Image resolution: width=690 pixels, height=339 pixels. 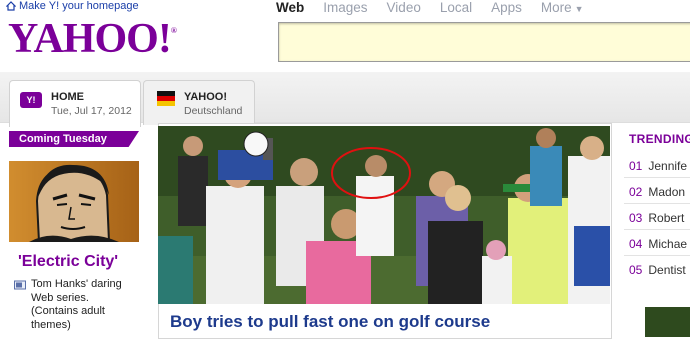 What do you see at coordinates (91, 111) in the screenshot?
I see `tab-home-date: Tue, Jul 17, 2012` at bounding box center [91, 111].